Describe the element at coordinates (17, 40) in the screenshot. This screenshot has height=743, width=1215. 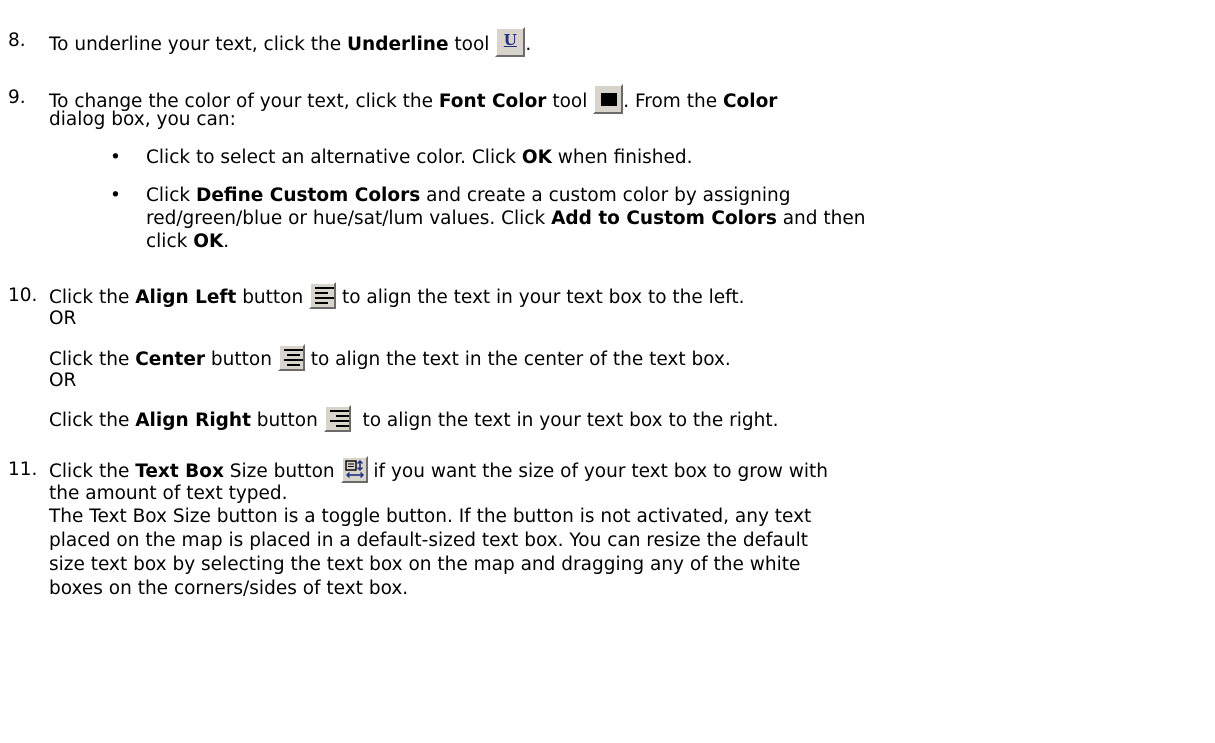
I see `step-number: 8.` at that location.